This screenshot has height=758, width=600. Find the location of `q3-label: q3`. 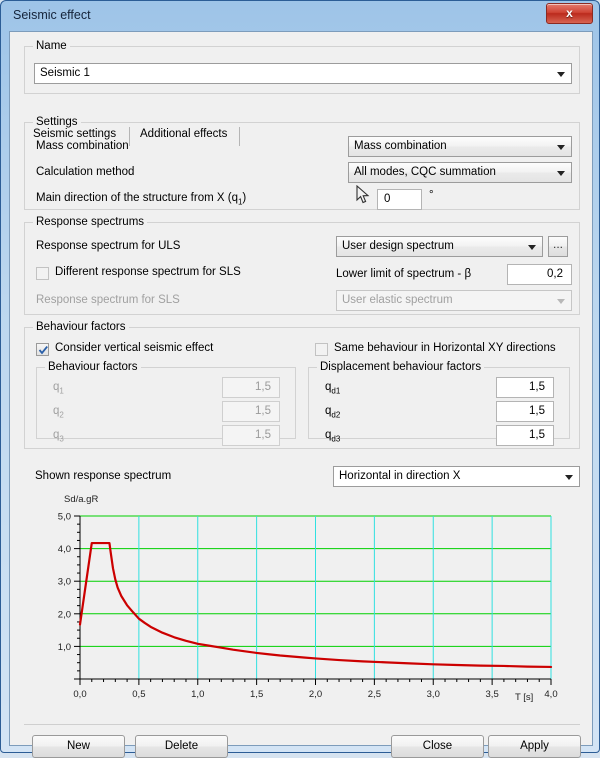

q3-label: q3 is located at coordinates (58, 436).